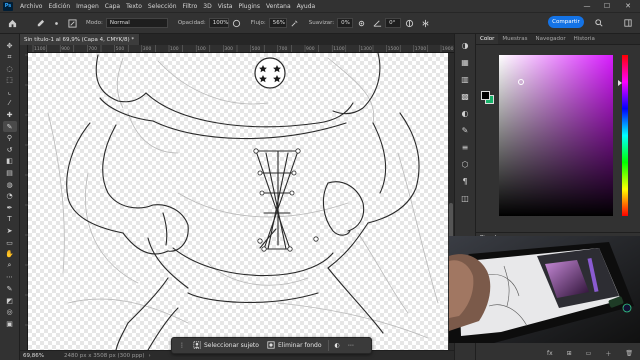  Describe the element at coordinates (521, 82) in the screenshot. I see `color-picker-cursor` at that location.